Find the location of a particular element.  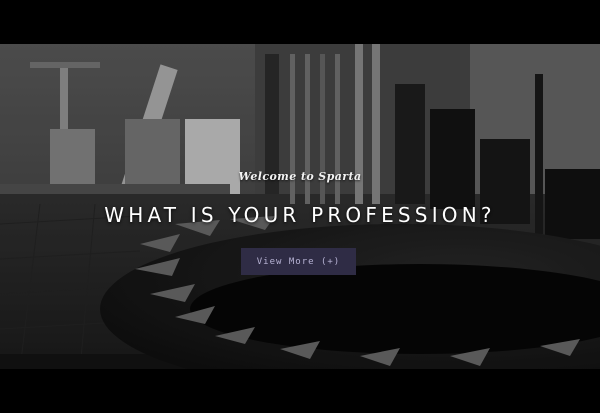

hero-tagline: Welcome to Sparta is located at coordinates (300, 176).